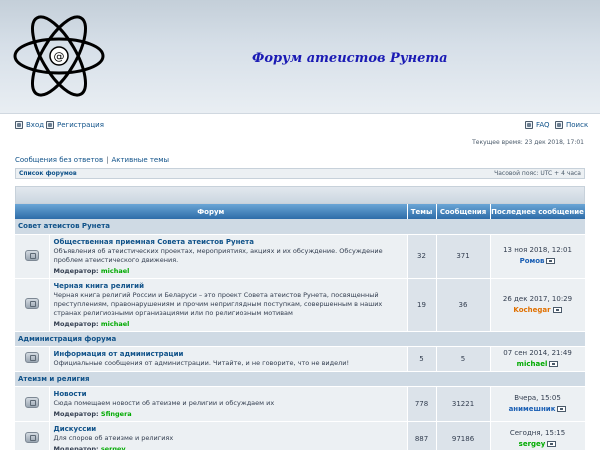  I want to click on faq-label: FAQ, so click(543, 125).